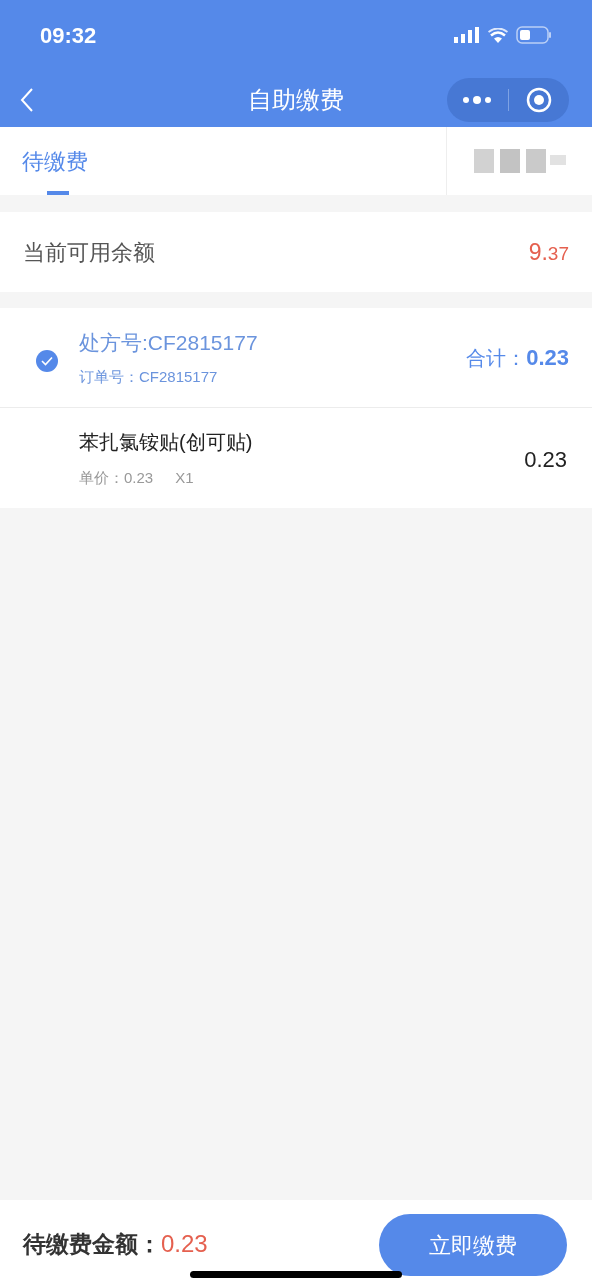 This screenshot has width=592, height=1288. I want to click on status-time: 09:32, so click(68, 35).